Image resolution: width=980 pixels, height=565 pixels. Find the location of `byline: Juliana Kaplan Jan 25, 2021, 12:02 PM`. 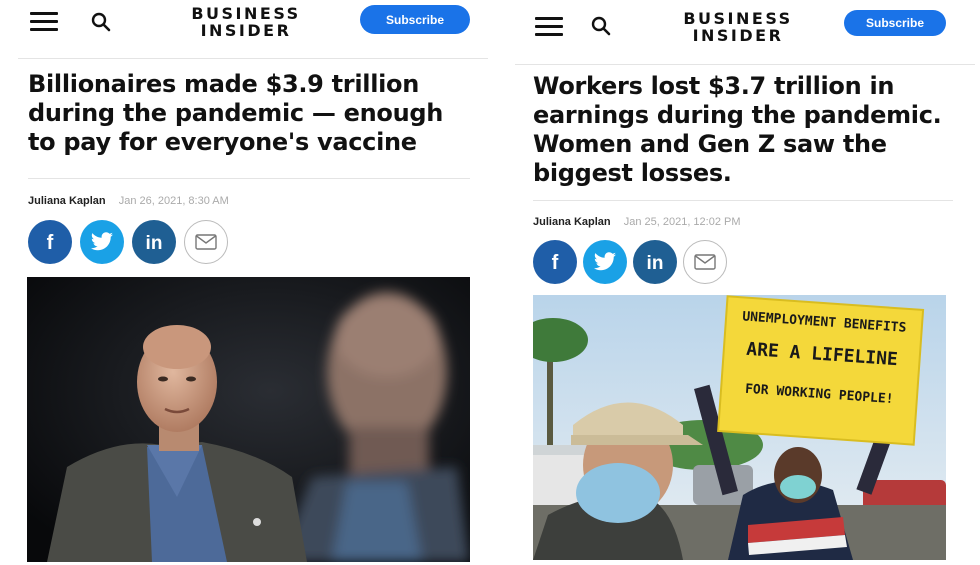

byline: Juliana Kaplan Jan 25, 2021, 12:02 PM is located at coordinates (637, 222).